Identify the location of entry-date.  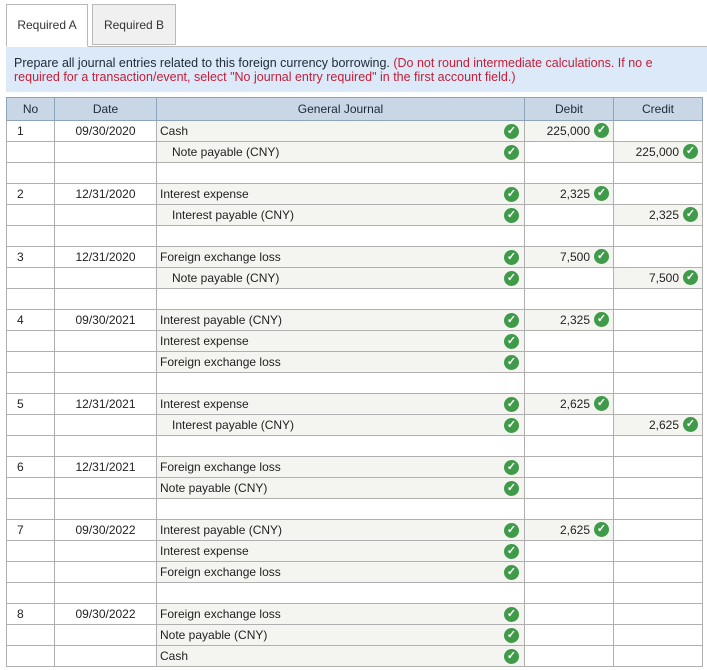
(105, 656).